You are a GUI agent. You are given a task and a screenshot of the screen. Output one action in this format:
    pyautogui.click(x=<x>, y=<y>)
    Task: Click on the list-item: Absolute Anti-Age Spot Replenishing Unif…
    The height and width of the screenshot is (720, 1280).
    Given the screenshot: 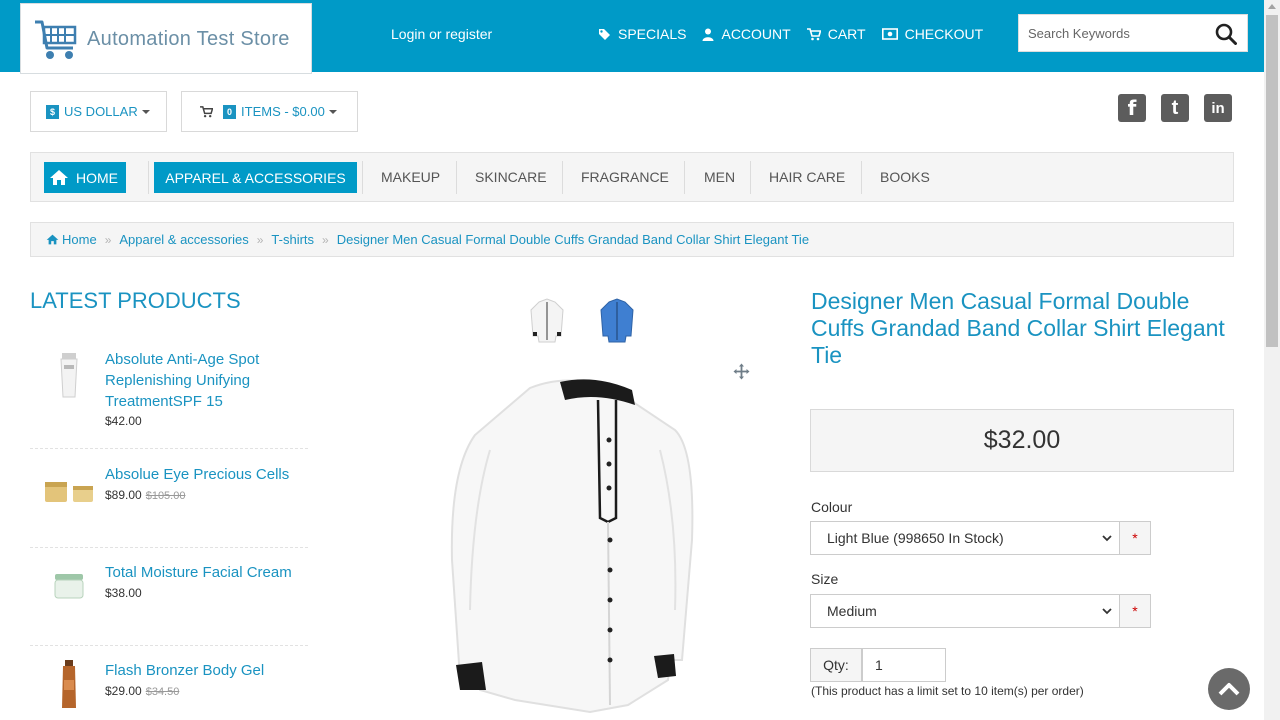 What is the action you would take?
    pyautogui.click(x=169, y=399)
    